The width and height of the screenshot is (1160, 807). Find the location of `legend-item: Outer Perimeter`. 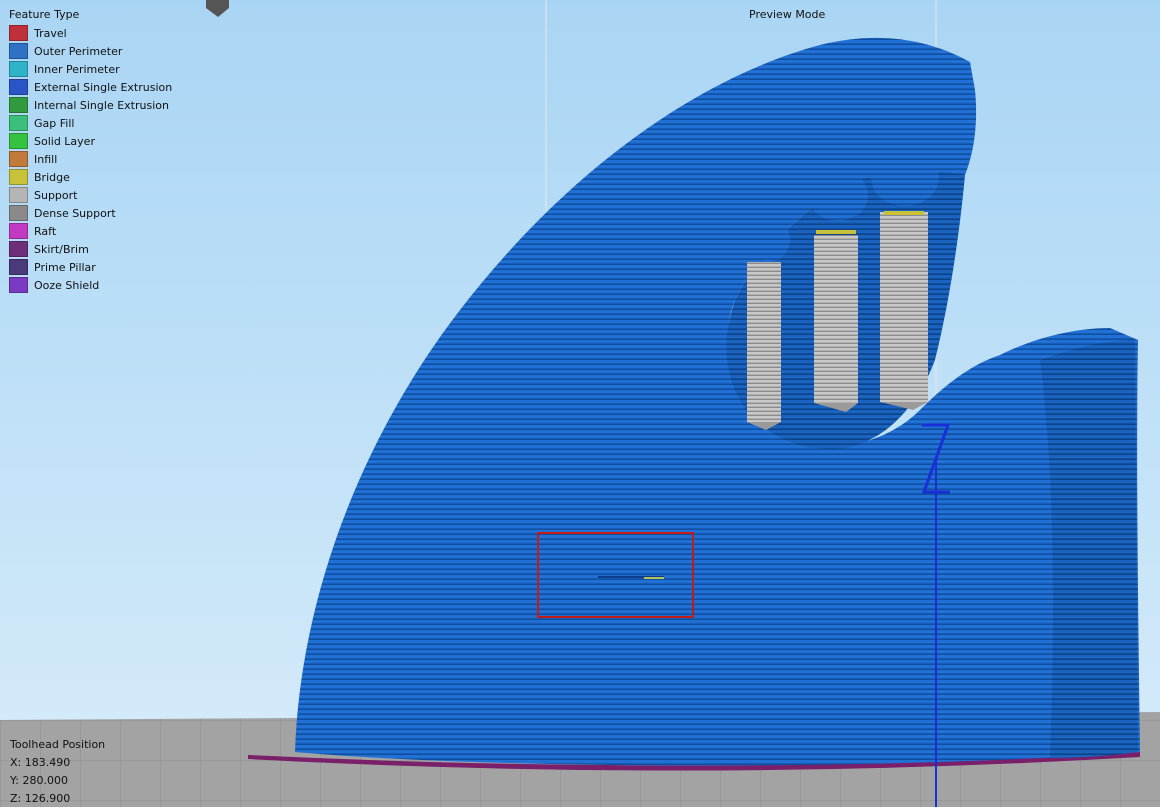

legend-item: Outer Perimeter is located at coordinates (90, 51).